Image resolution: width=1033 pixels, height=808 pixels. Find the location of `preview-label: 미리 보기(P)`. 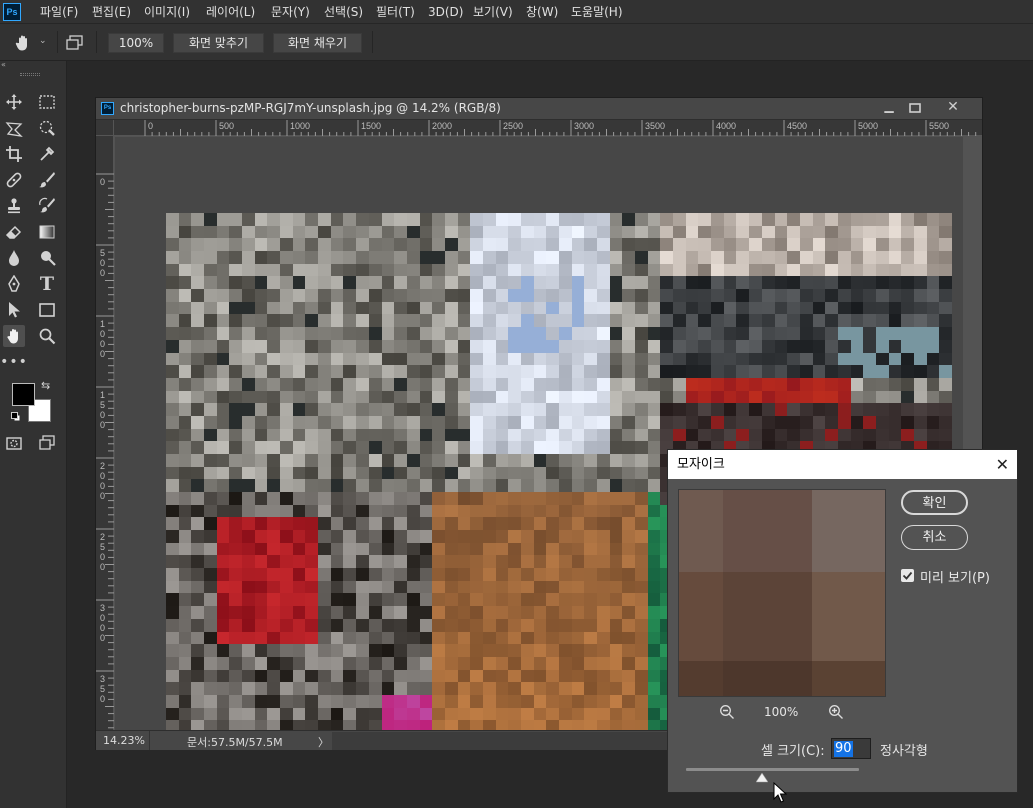

preview-label: 미리 보기(P) is located at coordinates (955, 576).